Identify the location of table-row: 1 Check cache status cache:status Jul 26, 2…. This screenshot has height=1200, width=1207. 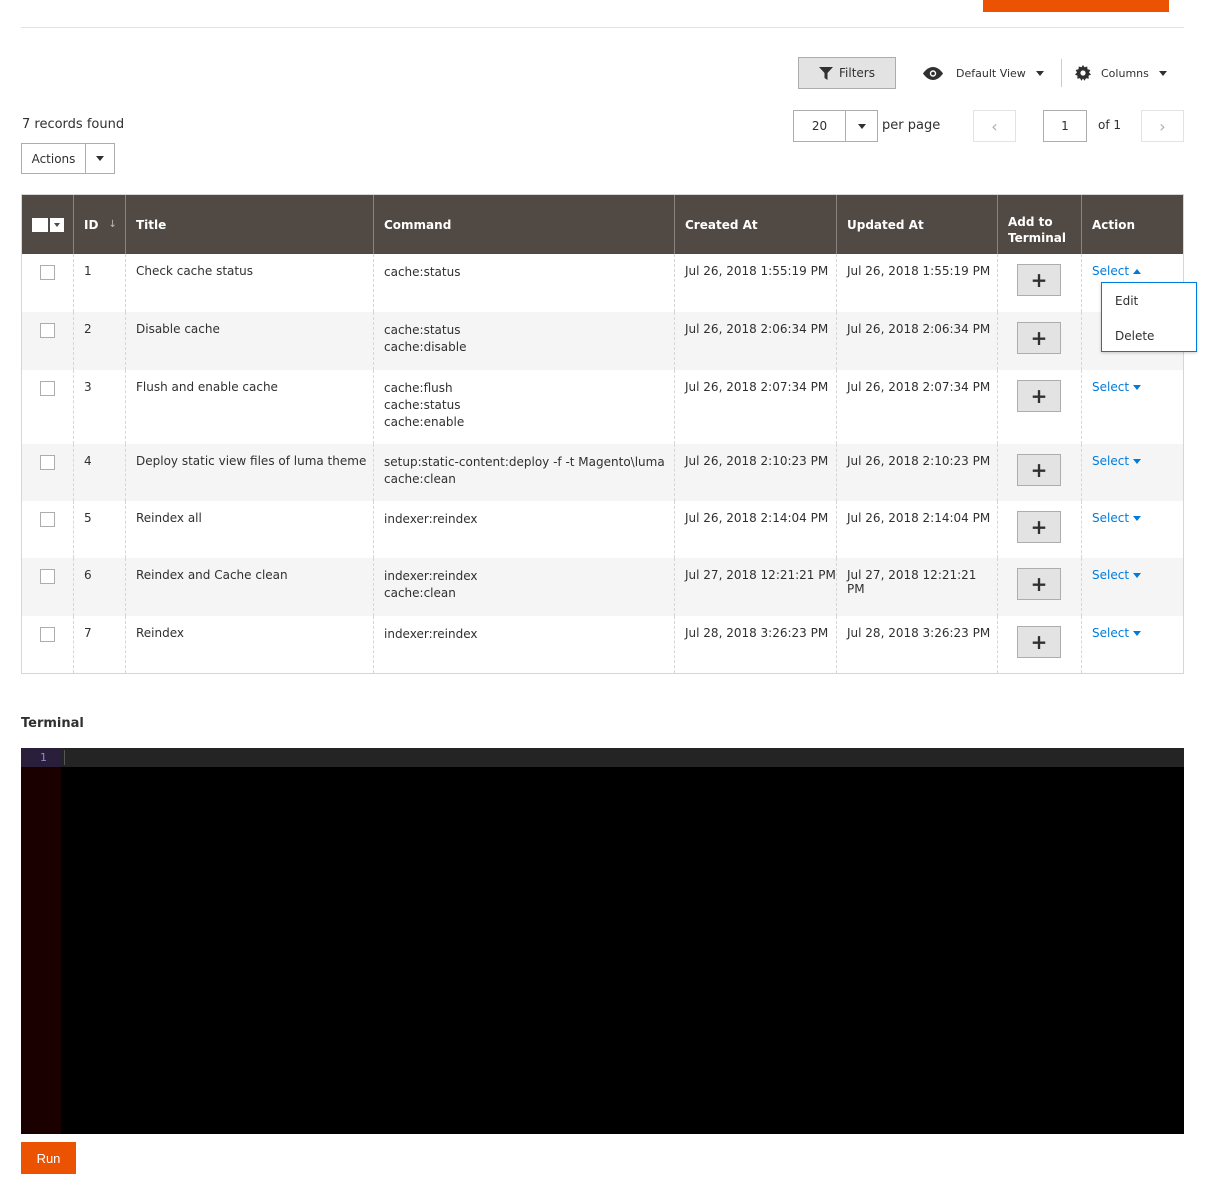
(602, 283).